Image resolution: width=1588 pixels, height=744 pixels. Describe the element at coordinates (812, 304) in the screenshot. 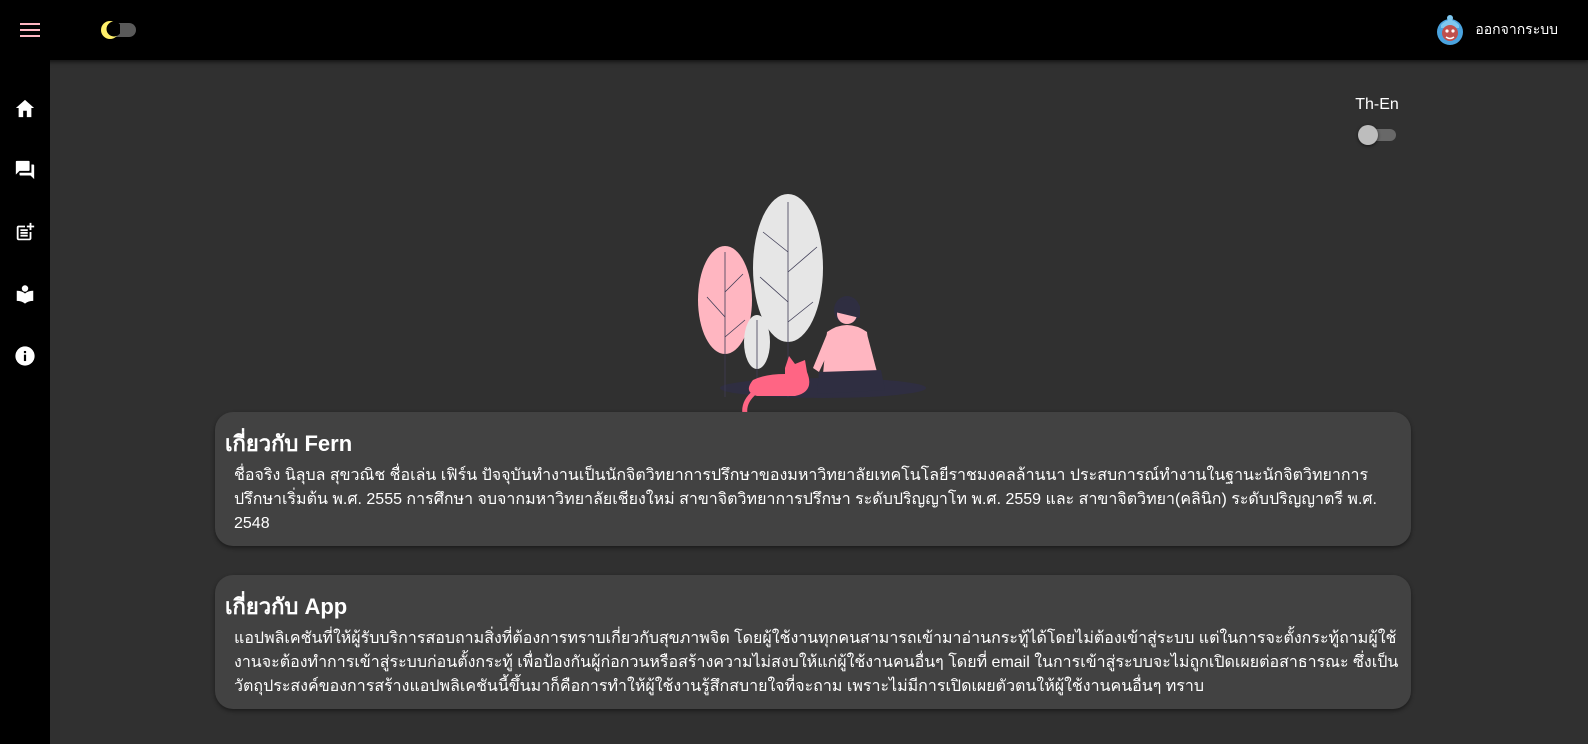

I see `about-illustration` at that location.